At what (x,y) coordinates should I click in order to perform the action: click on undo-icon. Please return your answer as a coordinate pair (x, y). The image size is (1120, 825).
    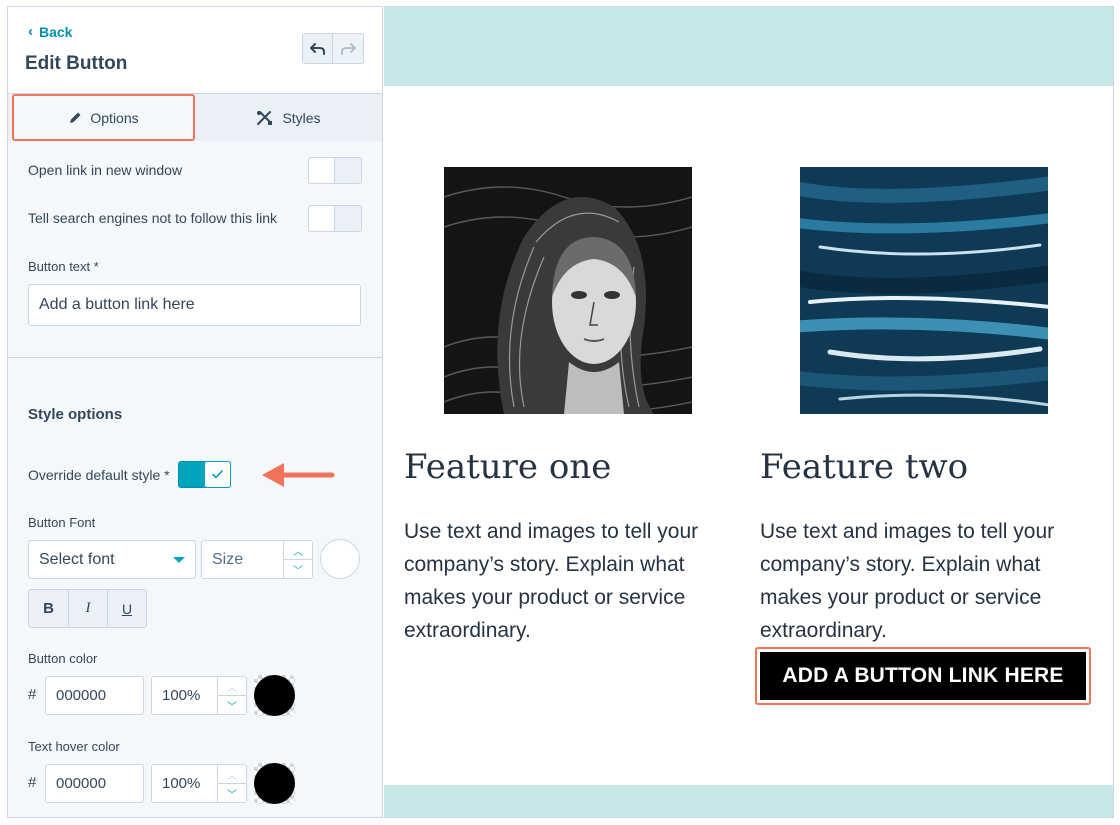
    Looking at the image, I should click on (317, 48).